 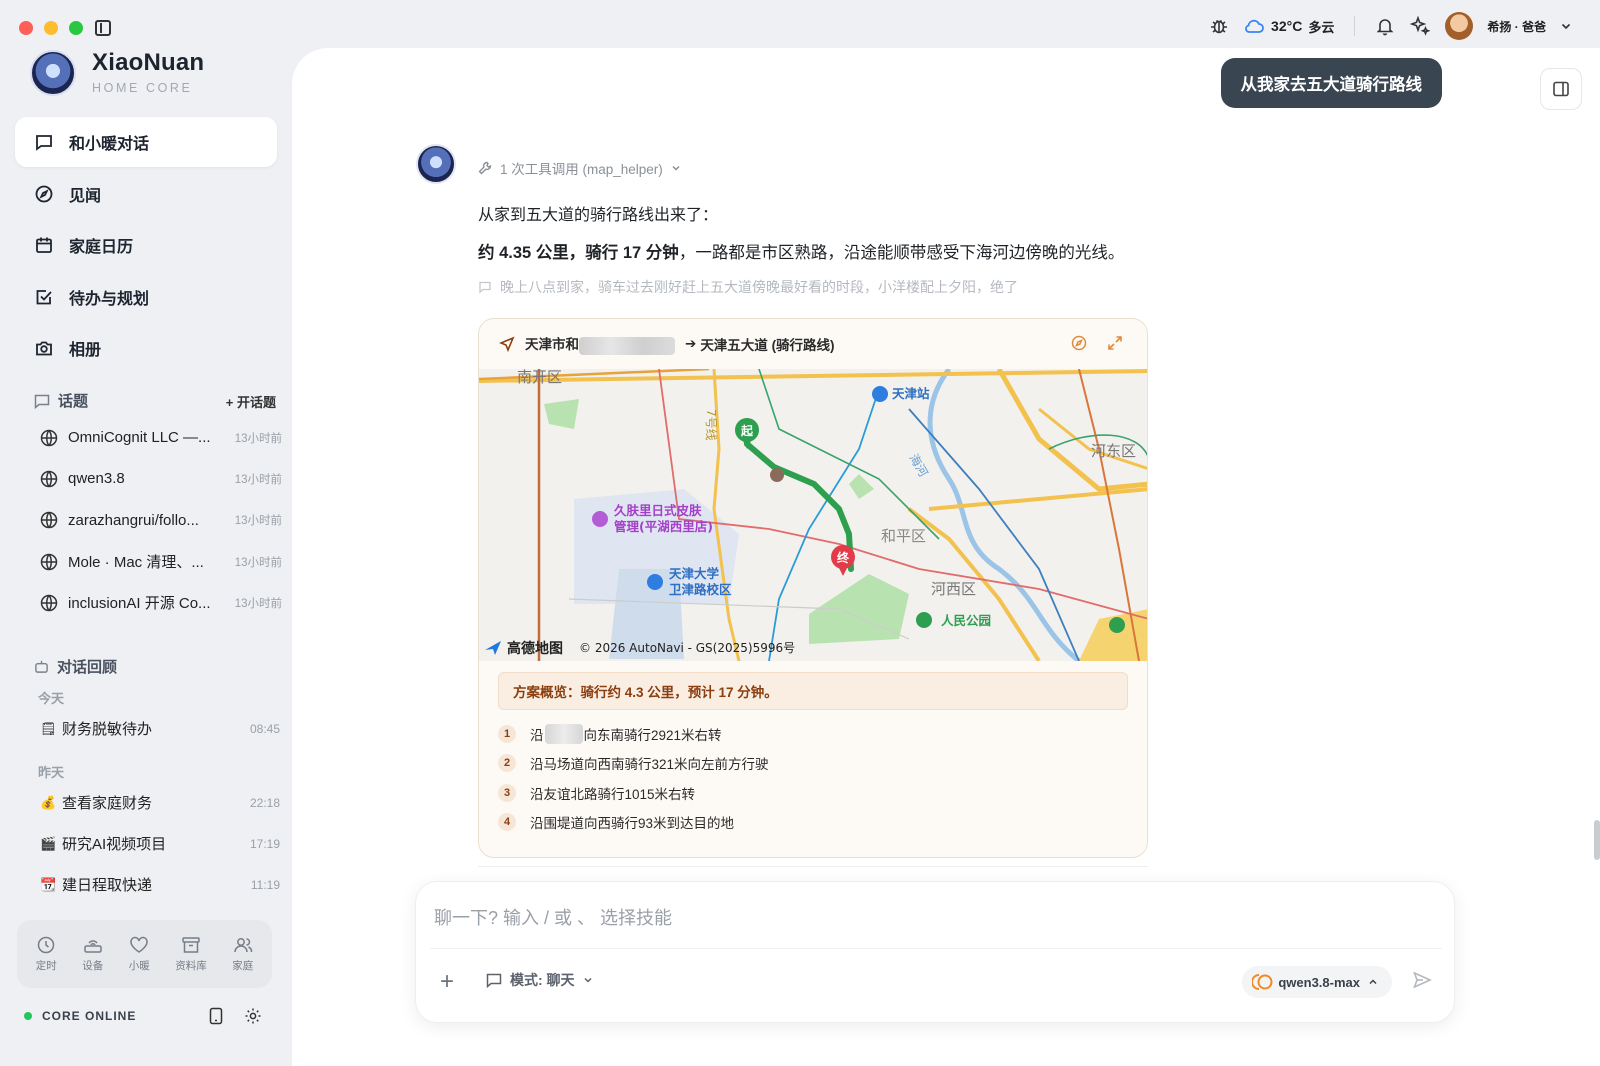 What do you see at coordinates (93, 965) in the screenshot?
I see `dock-label: 设备` at bounding box center [93, 965].